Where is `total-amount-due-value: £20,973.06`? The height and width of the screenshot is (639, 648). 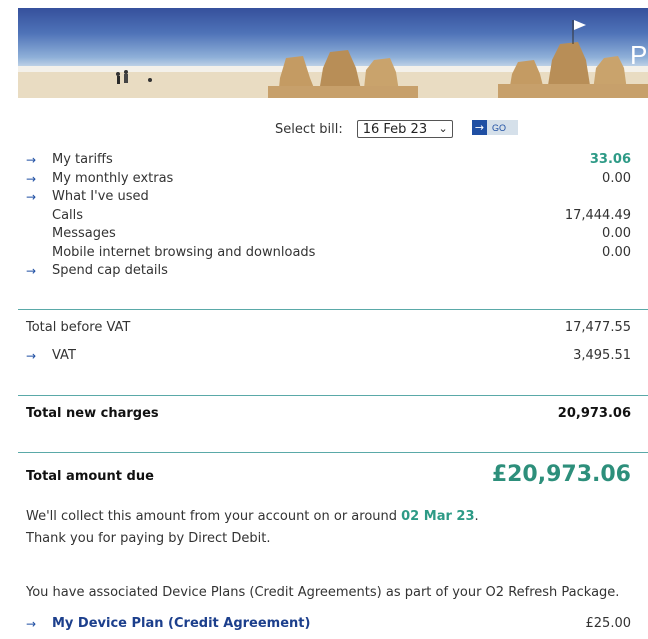 total-amount-due-value: £20,973.06 is located at coordinates (561, 474).